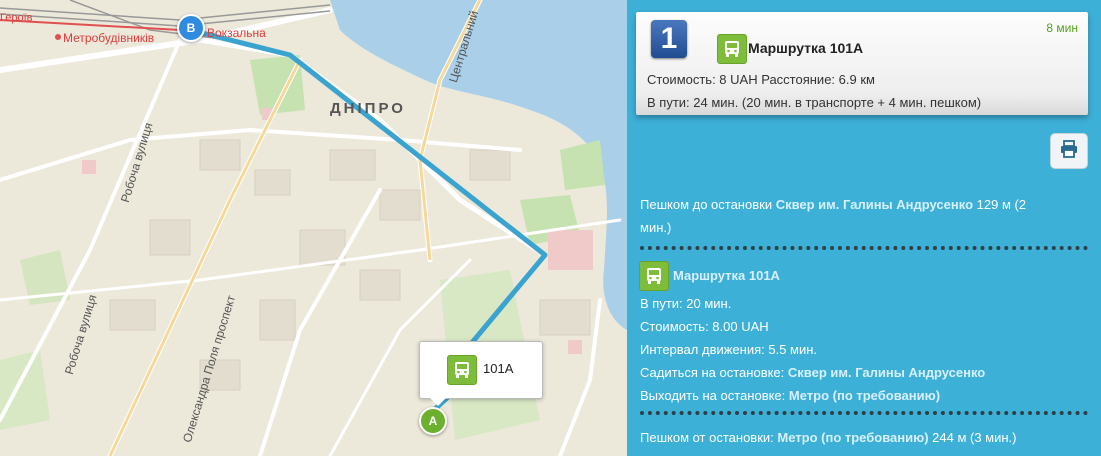  I want to click on walk-to-minutes: мин.), so click(656, 227).